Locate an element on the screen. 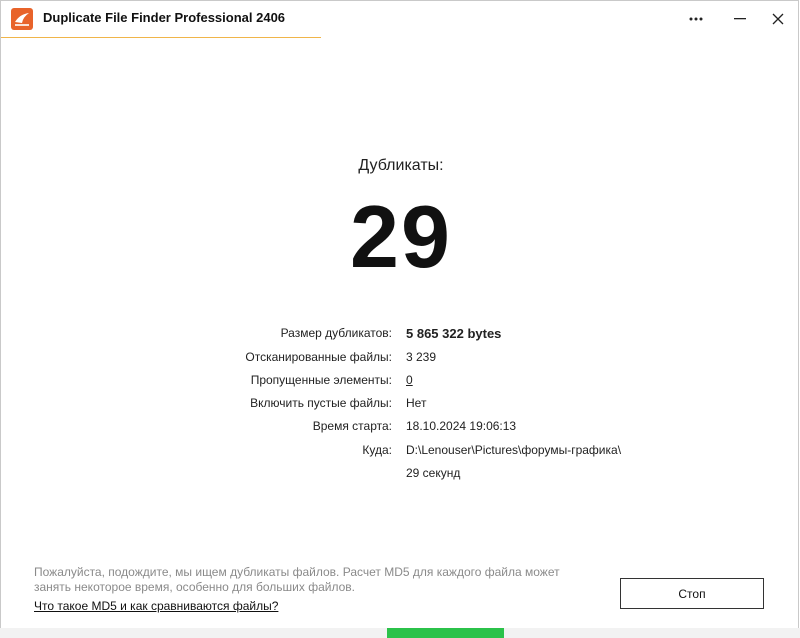 The height and width of the screenshot is (638, 800). duplicates-count: 29 is located at coordinates (401, 236).